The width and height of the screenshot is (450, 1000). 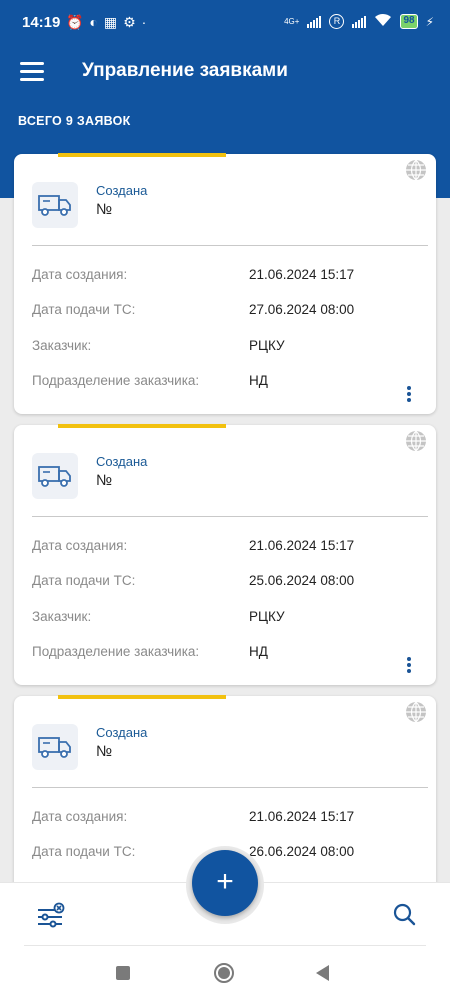 What do you see at coordinates (185, 70) in the screenshot?
I see `page-title: Управление заявками` at bounding box center [185, 70].